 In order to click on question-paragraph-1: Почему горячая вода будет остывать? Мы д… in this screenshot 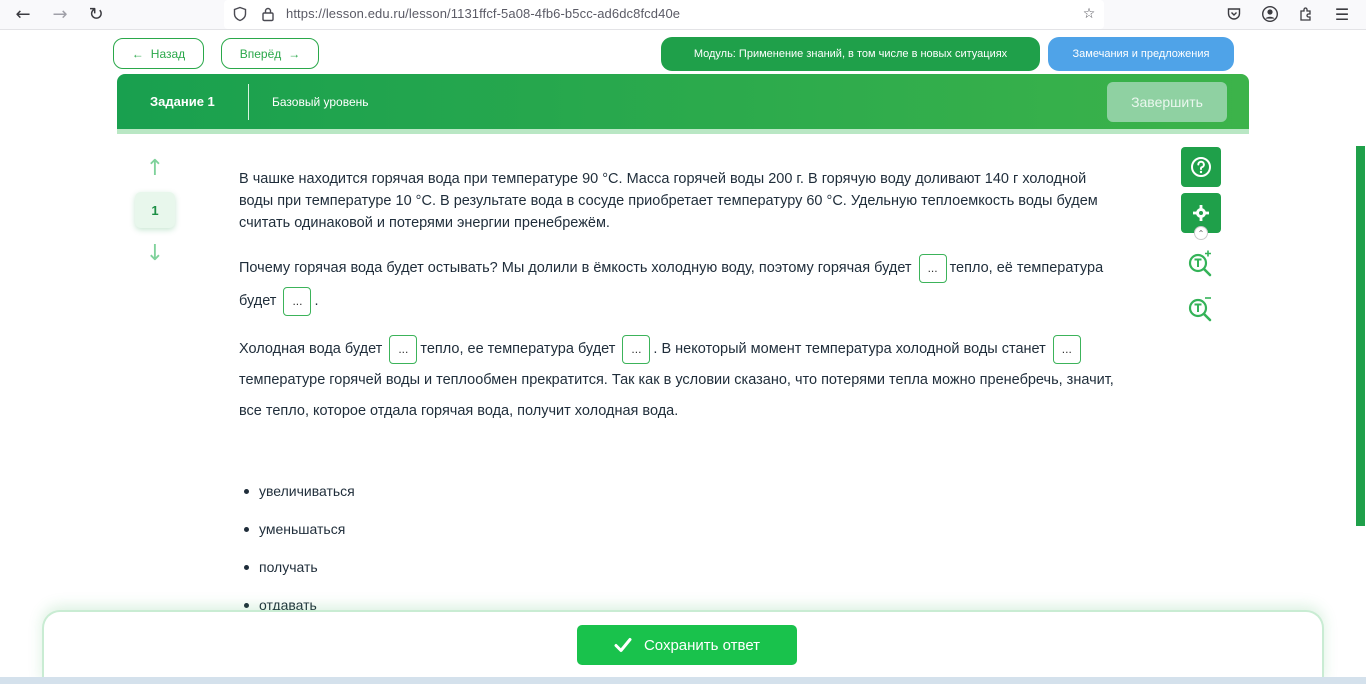, I will do `click(679, 285)`.